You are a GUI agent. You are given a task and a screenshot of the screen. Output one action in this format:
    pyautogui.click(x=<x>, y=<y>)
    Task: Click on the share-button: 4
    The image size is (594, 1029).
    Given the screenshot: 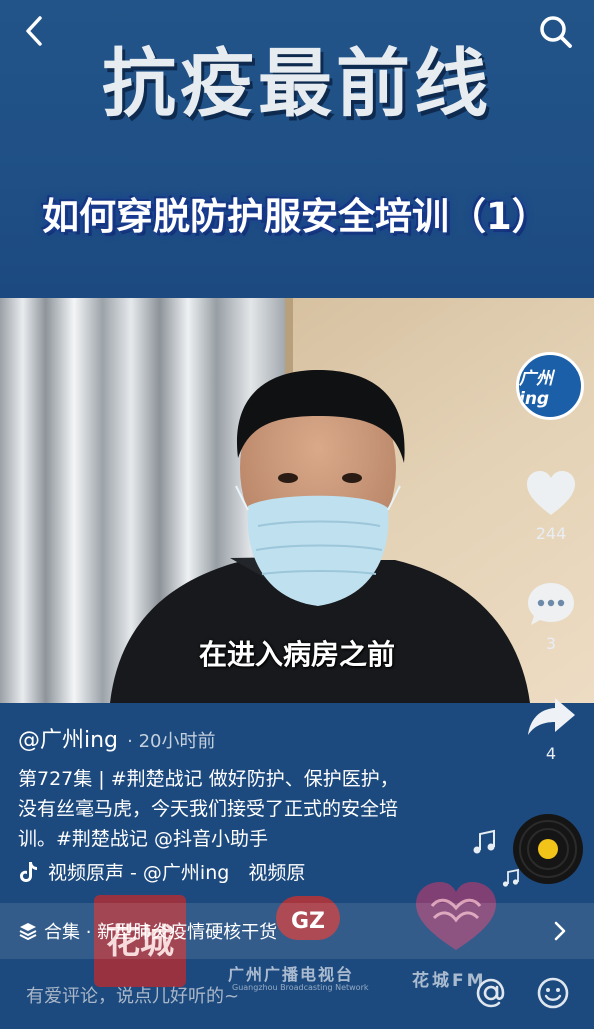 What is the action you would take?
    pyautogui.click(x=551, y=728)
    